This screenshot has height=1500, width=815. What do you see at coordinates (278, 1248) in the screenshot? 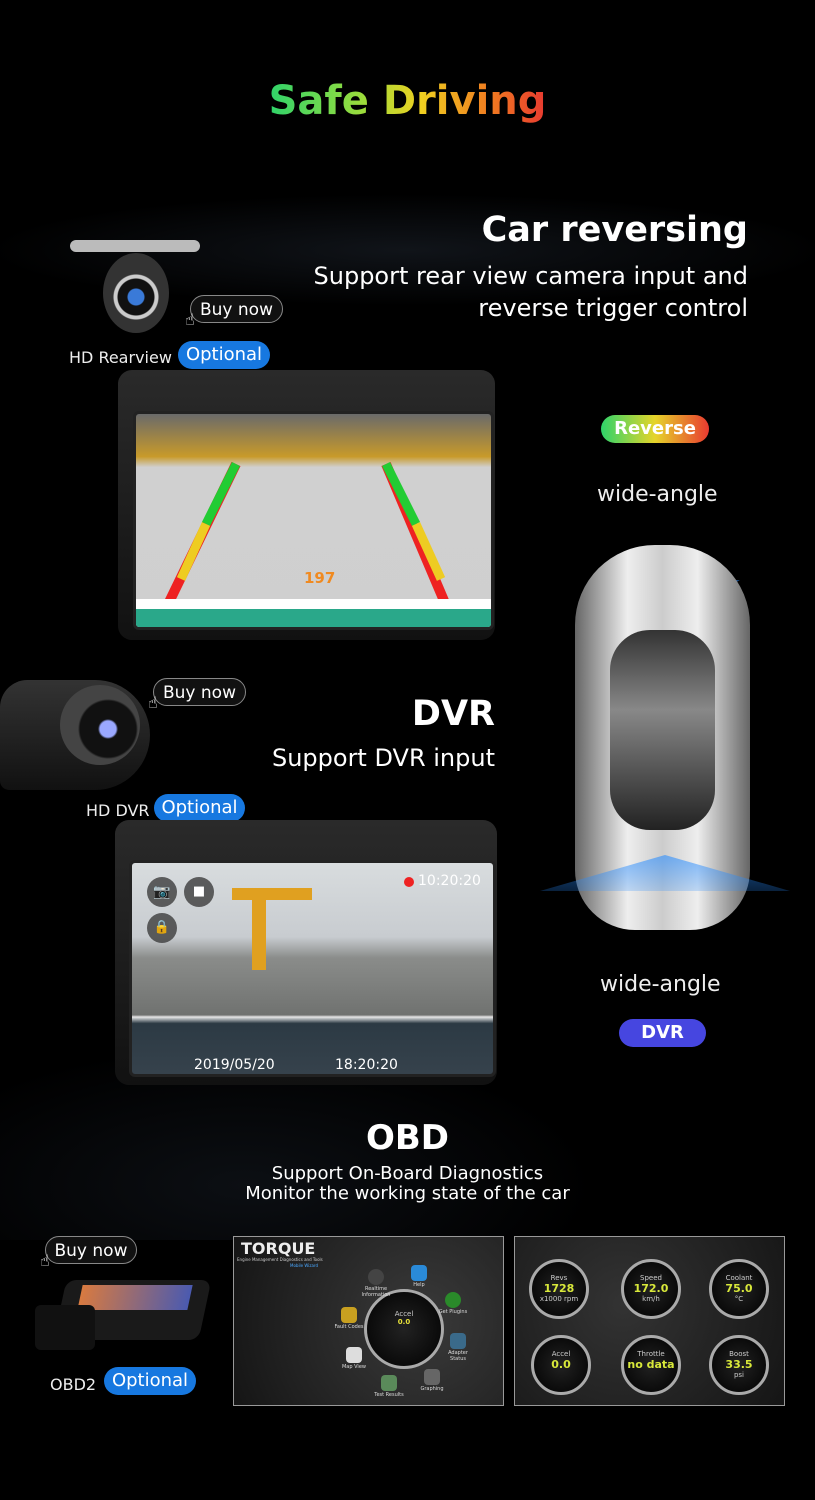
I see `torque-logo: TORQUE` at bounding box center [278, 1248].